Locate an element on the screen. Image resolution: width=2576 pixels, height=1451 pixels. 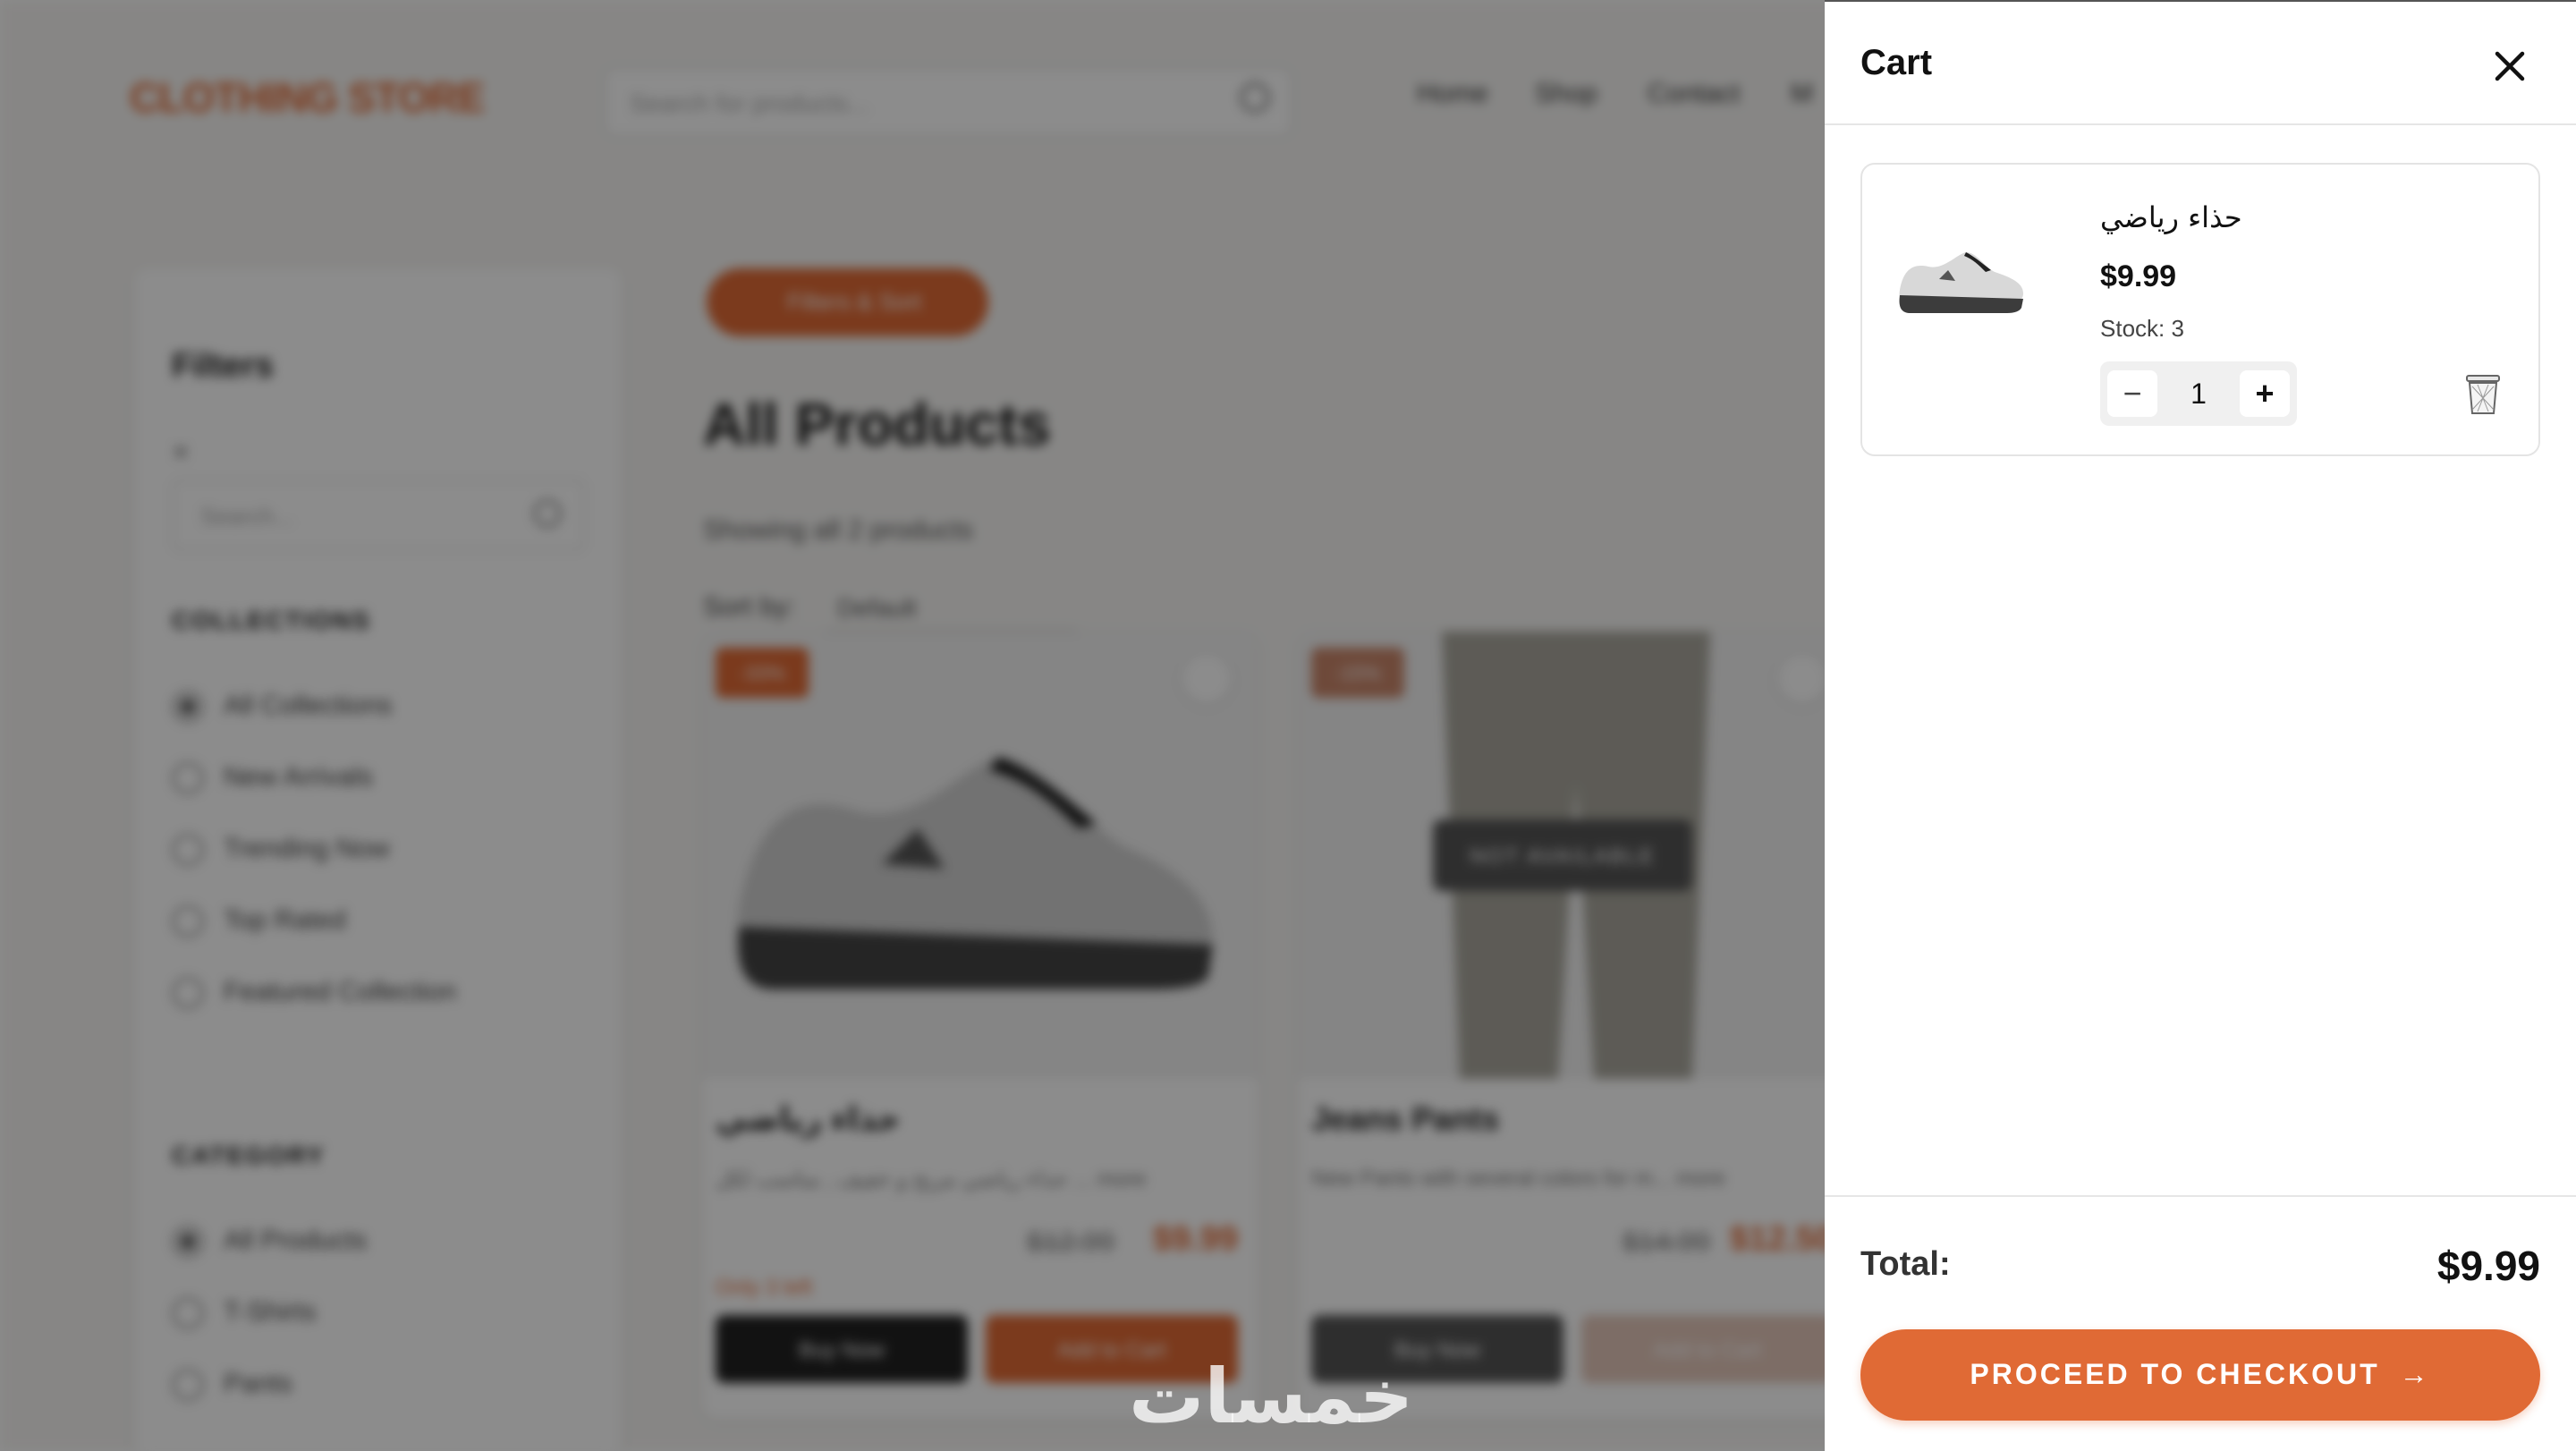
total-label: Total: is located at coordinates (1905, 1264).